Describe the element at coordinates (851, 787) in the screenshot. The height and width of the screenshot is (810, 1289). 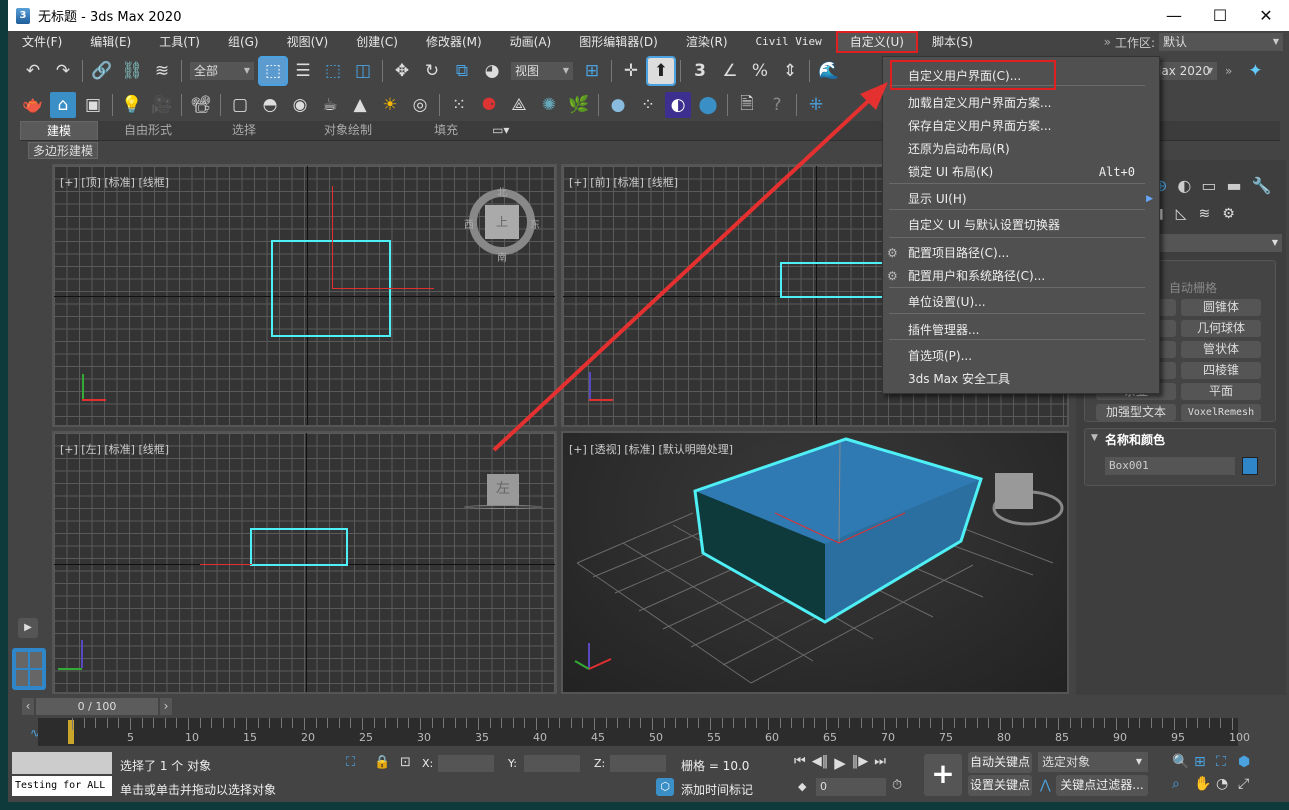
I see `current-frame-spinner: 0` at that location.